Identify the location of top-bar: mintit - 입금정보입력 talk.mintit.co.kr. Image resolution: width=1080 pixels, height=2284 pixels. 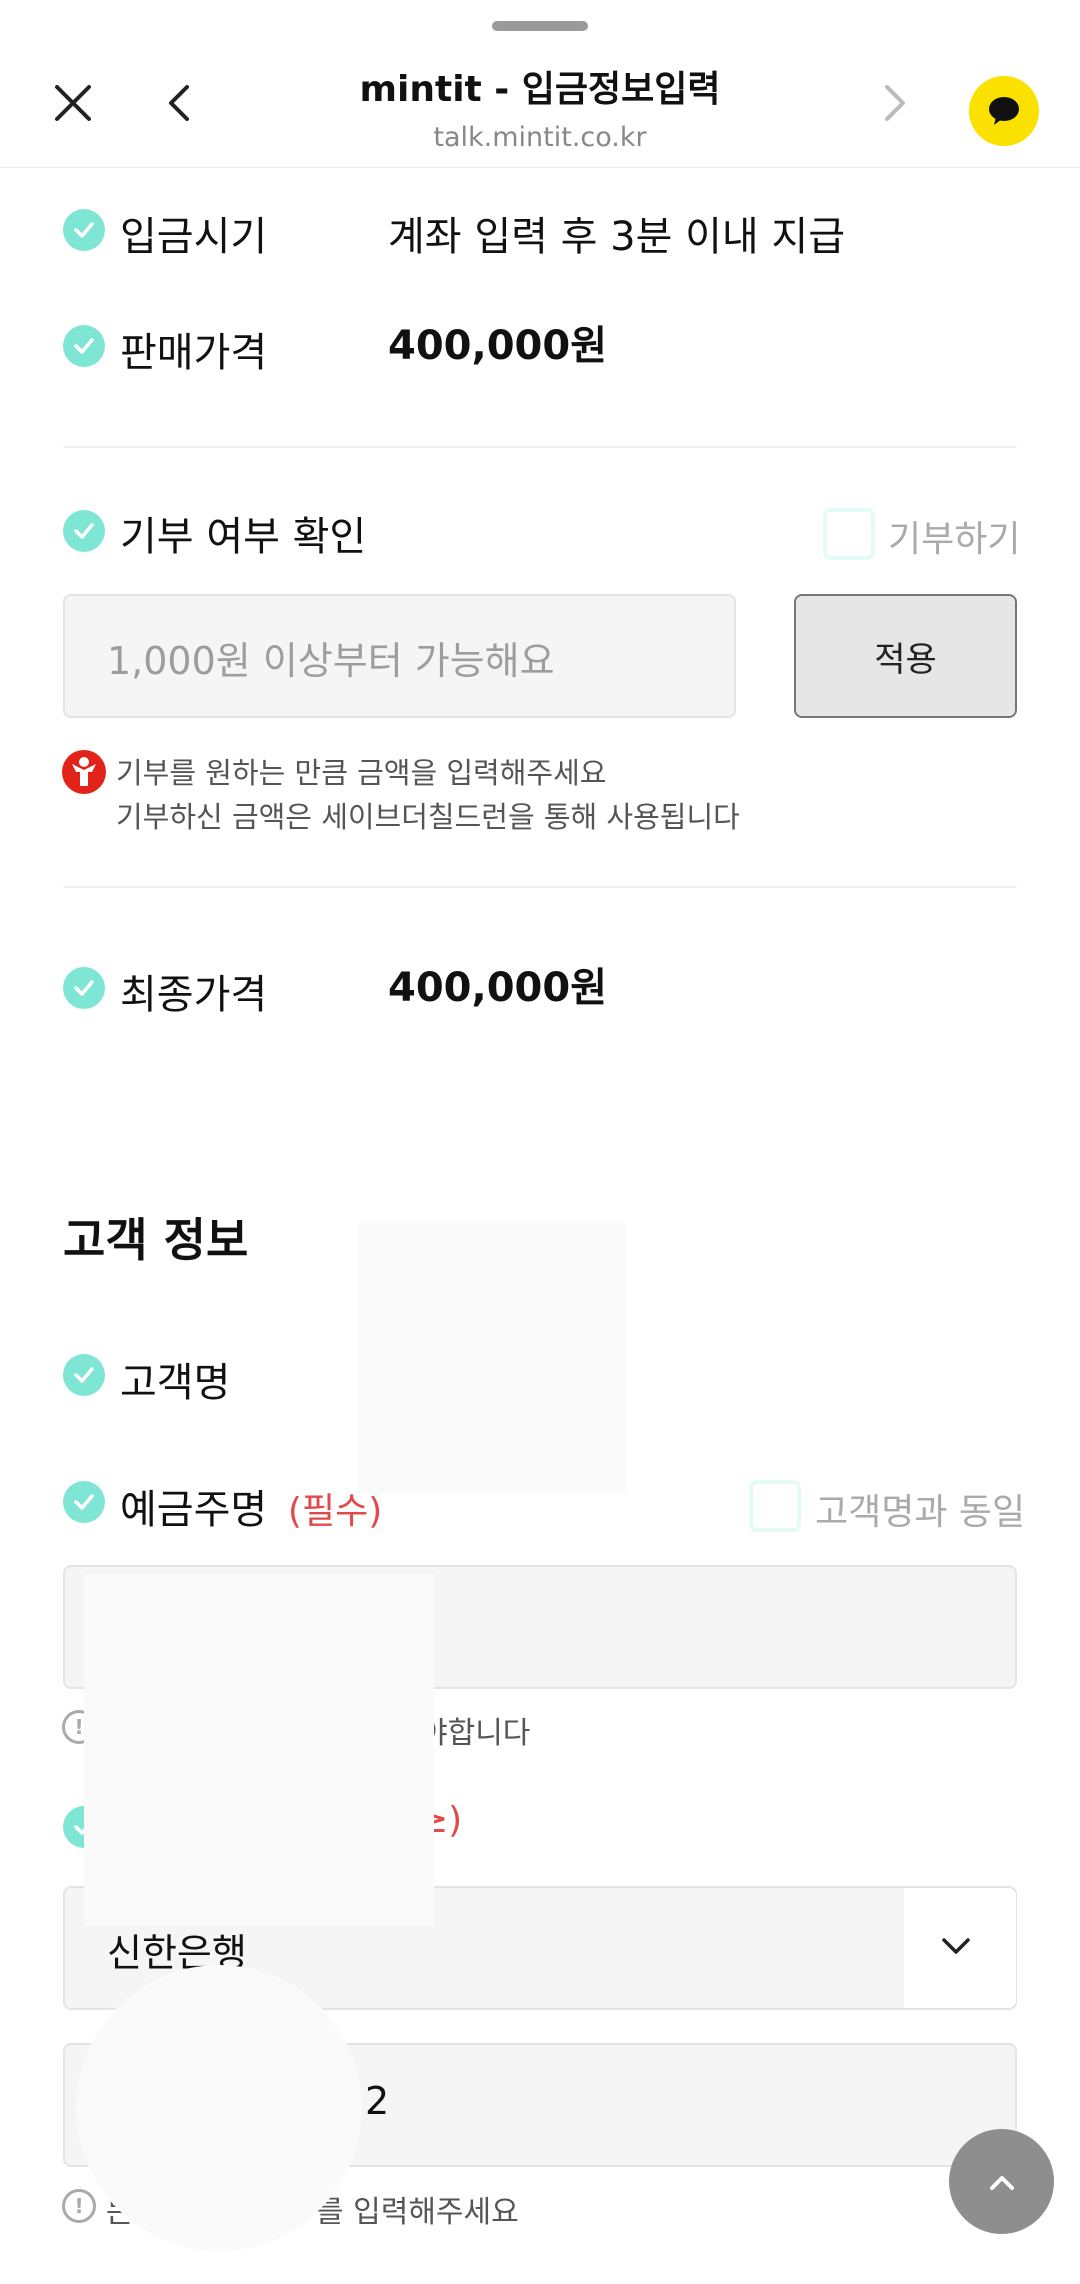
(540, 104).